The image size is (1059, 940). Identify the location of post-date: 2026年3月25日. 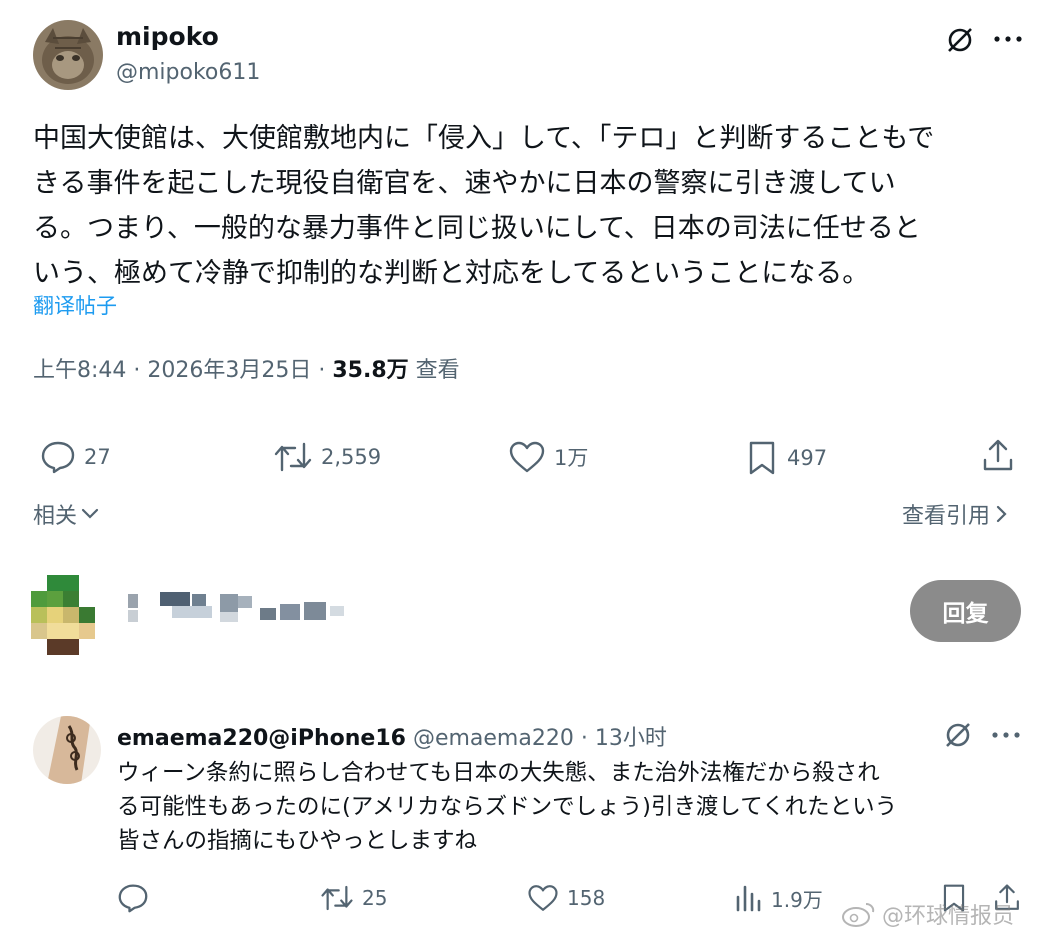
(229, 370).